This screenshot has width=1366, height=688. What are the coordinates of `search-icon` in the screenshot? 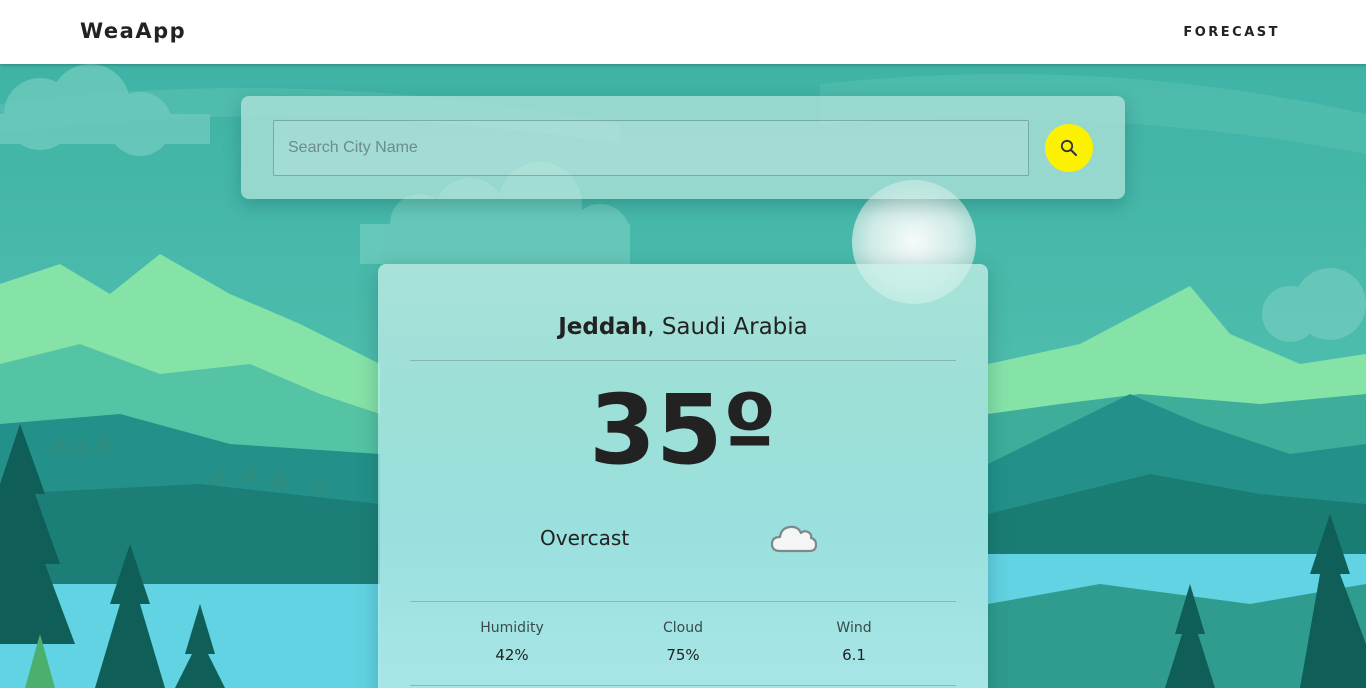 It's located at (1068, 147).